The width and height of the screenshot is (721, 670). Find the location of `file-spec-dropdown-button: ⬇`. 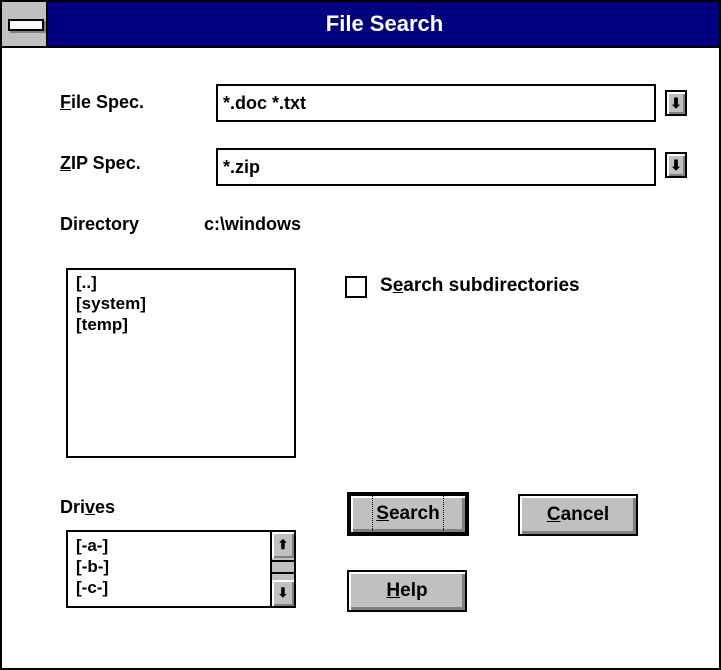

file-spec-dropdown-button: ⬇ is located at coordinates (676, 103).